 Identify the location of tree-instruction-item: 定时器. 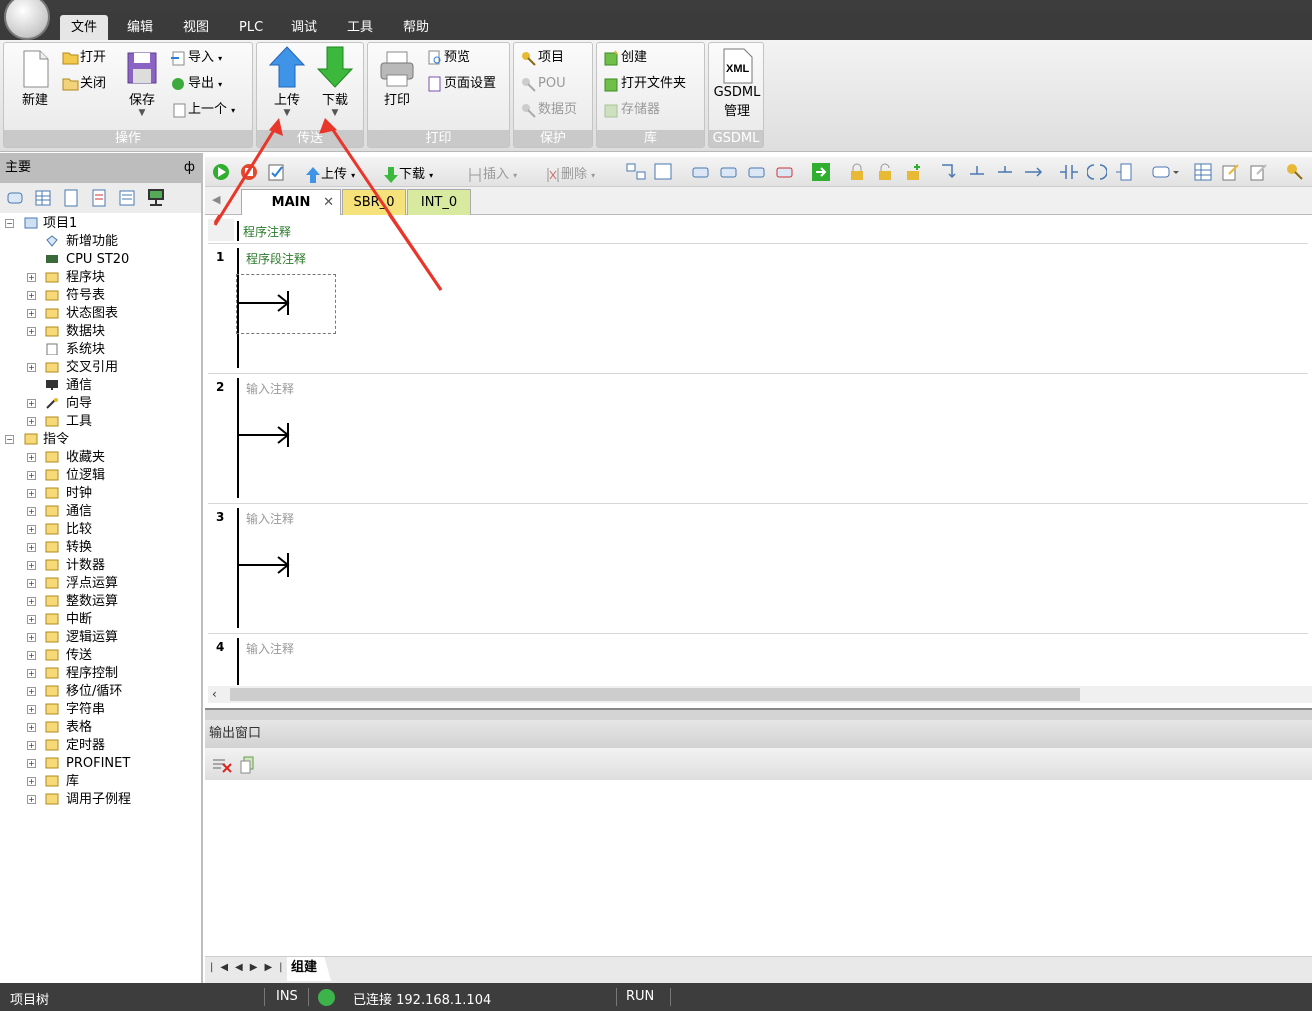
(85, 746).